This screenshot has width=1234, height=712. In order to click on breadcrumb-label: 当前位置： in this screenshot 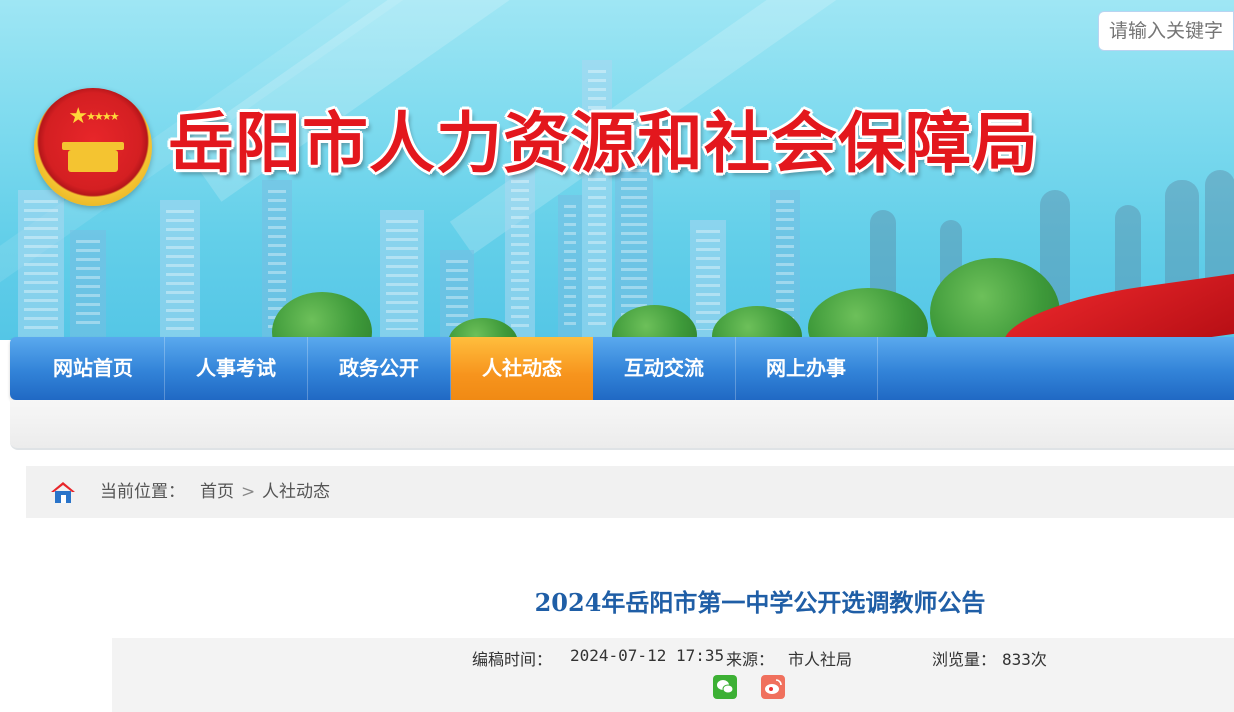, I will do `click(142, 492)`.